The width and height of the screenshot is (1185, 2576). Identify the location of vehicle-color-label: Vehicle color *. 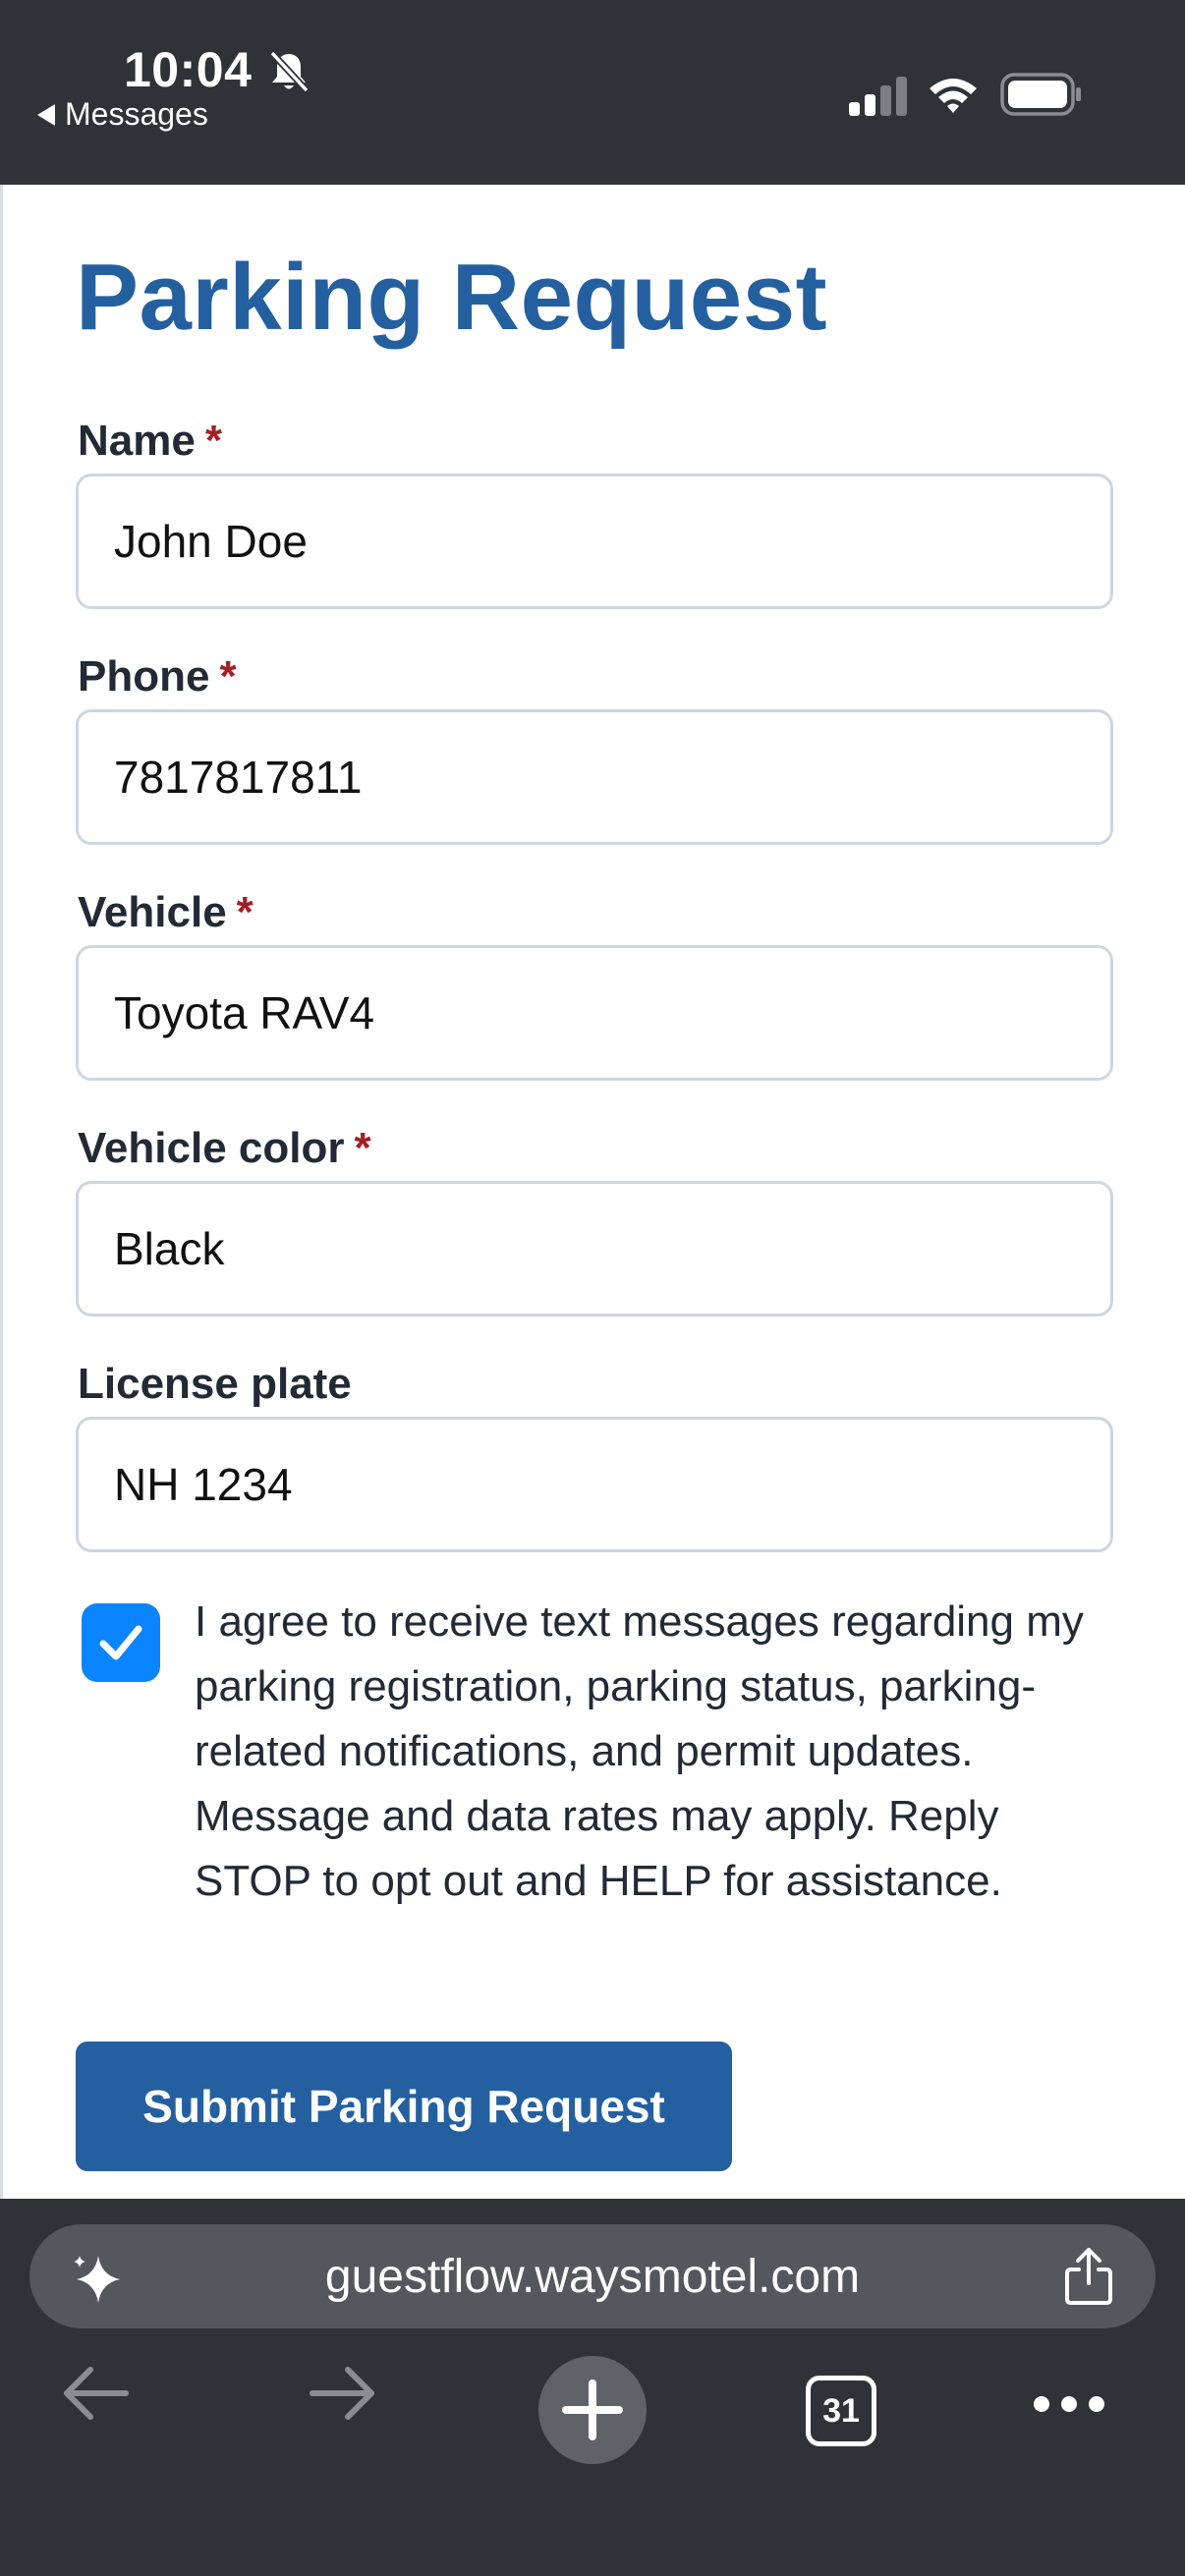
(225, 1148).